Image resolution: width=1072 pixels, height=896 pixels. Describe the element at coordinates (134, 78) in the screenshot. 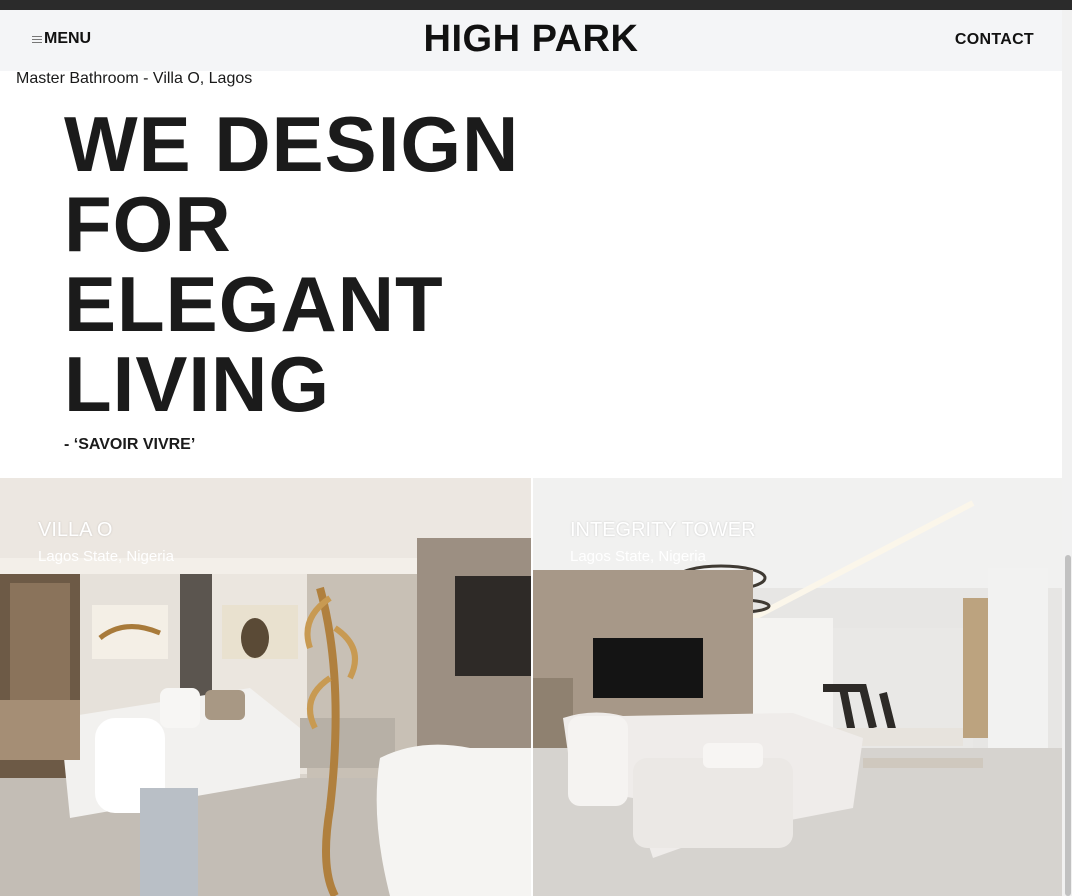

I see `image-caption: Master Bathroom - Villa O, Lagos` at that location.